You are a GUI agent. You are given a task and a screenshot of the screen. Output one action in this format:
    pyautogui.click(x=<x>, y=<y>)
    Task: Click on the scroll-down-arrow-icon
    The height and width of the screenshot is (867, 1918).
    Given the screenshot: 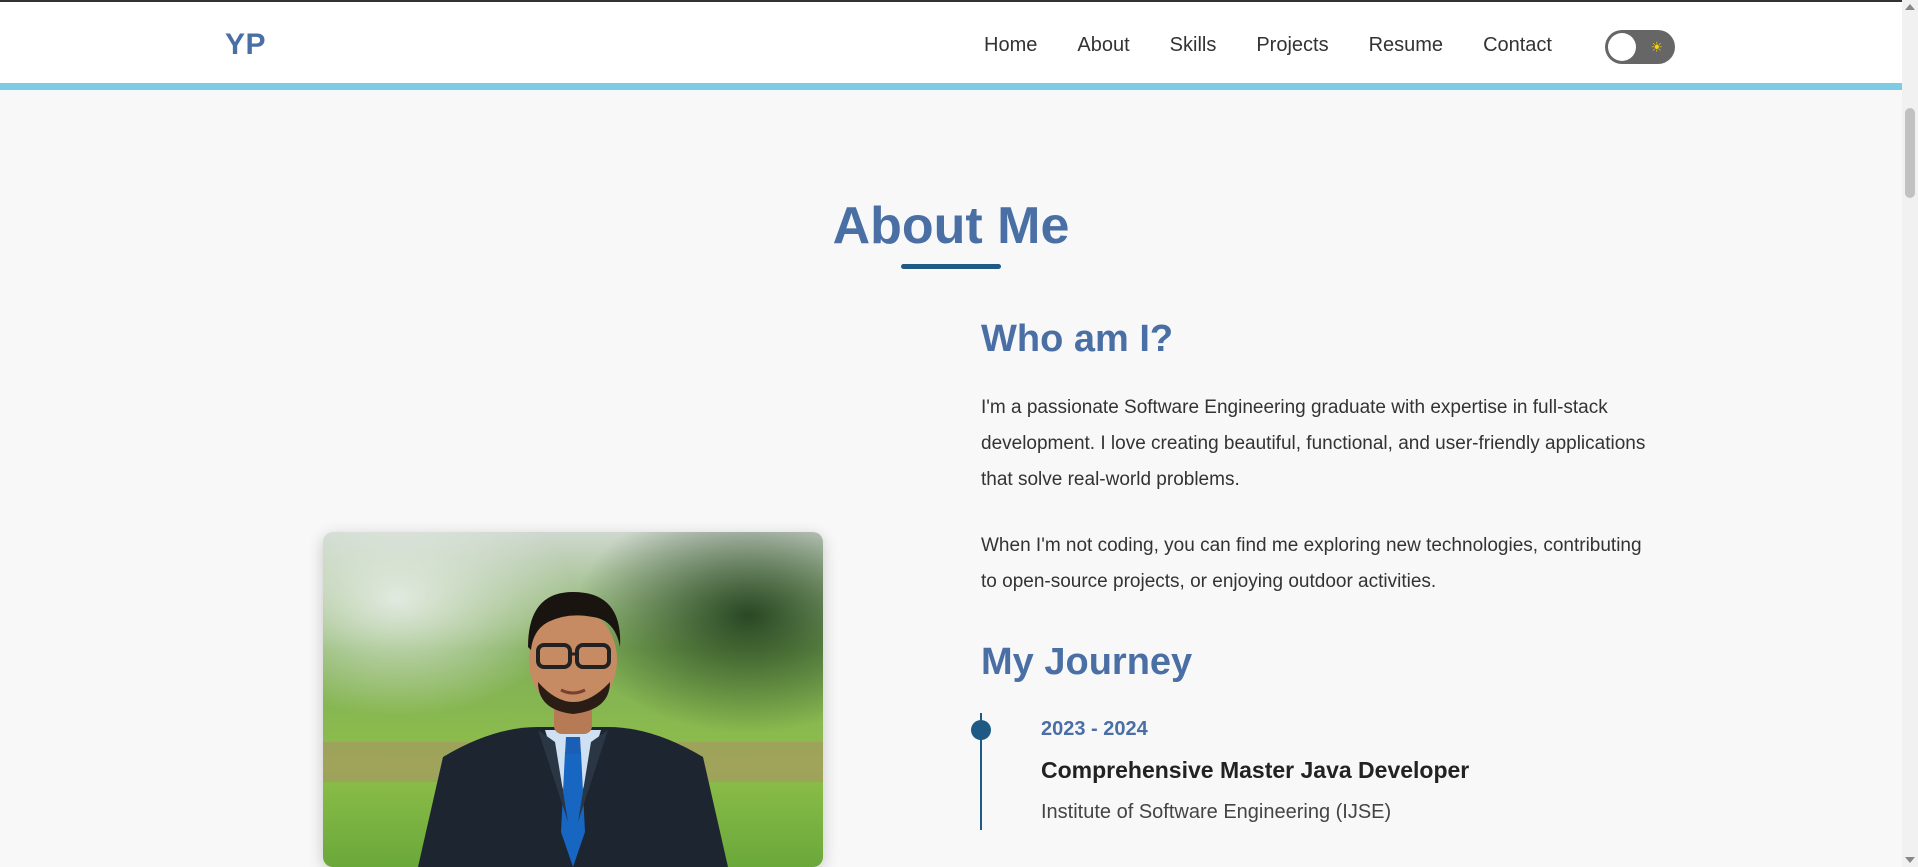 What is the action you would take?
    pyautogui.click(x=1910, y=860)
    